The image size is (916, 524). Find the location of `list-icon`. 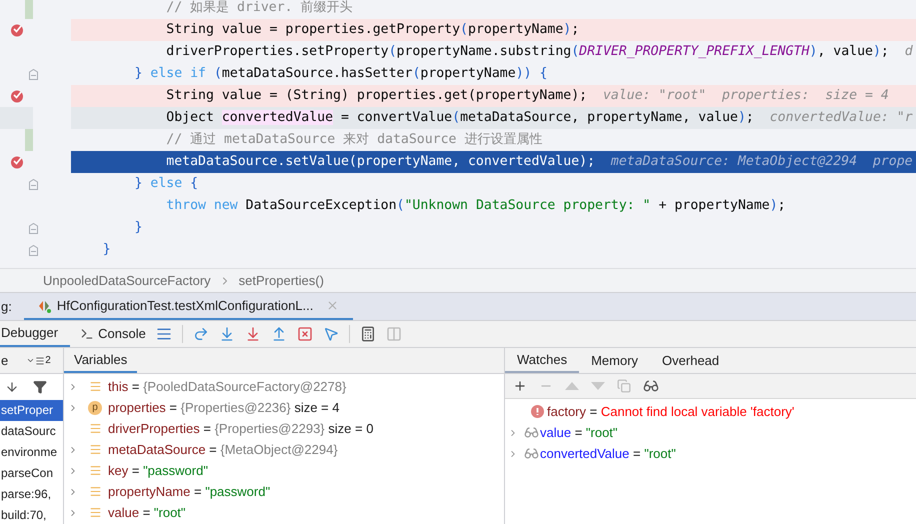

list-icon is located at coordinates (40, 361).